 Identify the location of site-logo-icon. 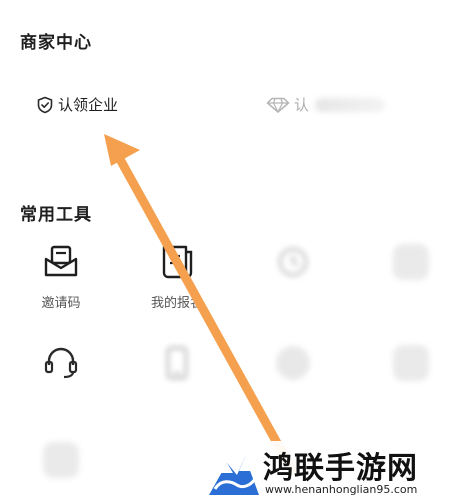
(234, 476).